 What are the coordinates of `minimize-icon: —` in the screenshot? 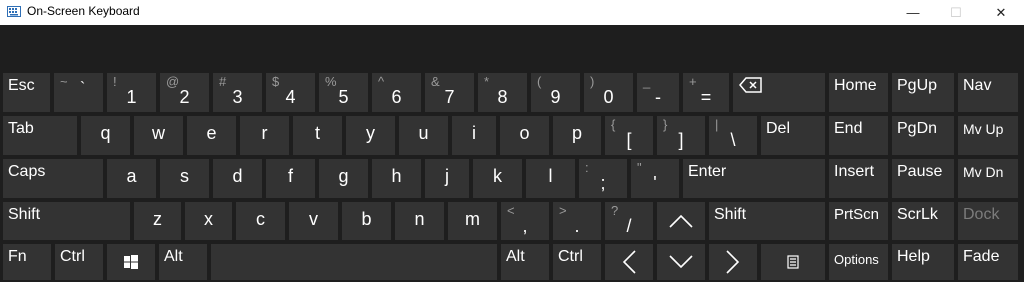 It's located at (913, 12).